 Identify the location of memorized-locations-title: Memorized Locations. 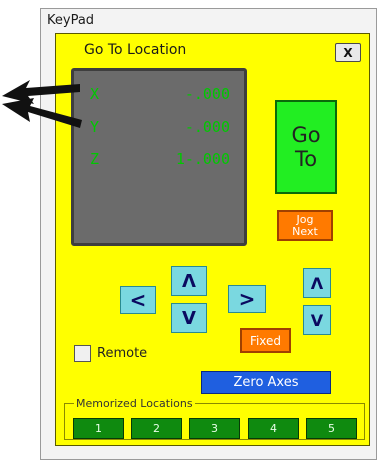
(134, 403).